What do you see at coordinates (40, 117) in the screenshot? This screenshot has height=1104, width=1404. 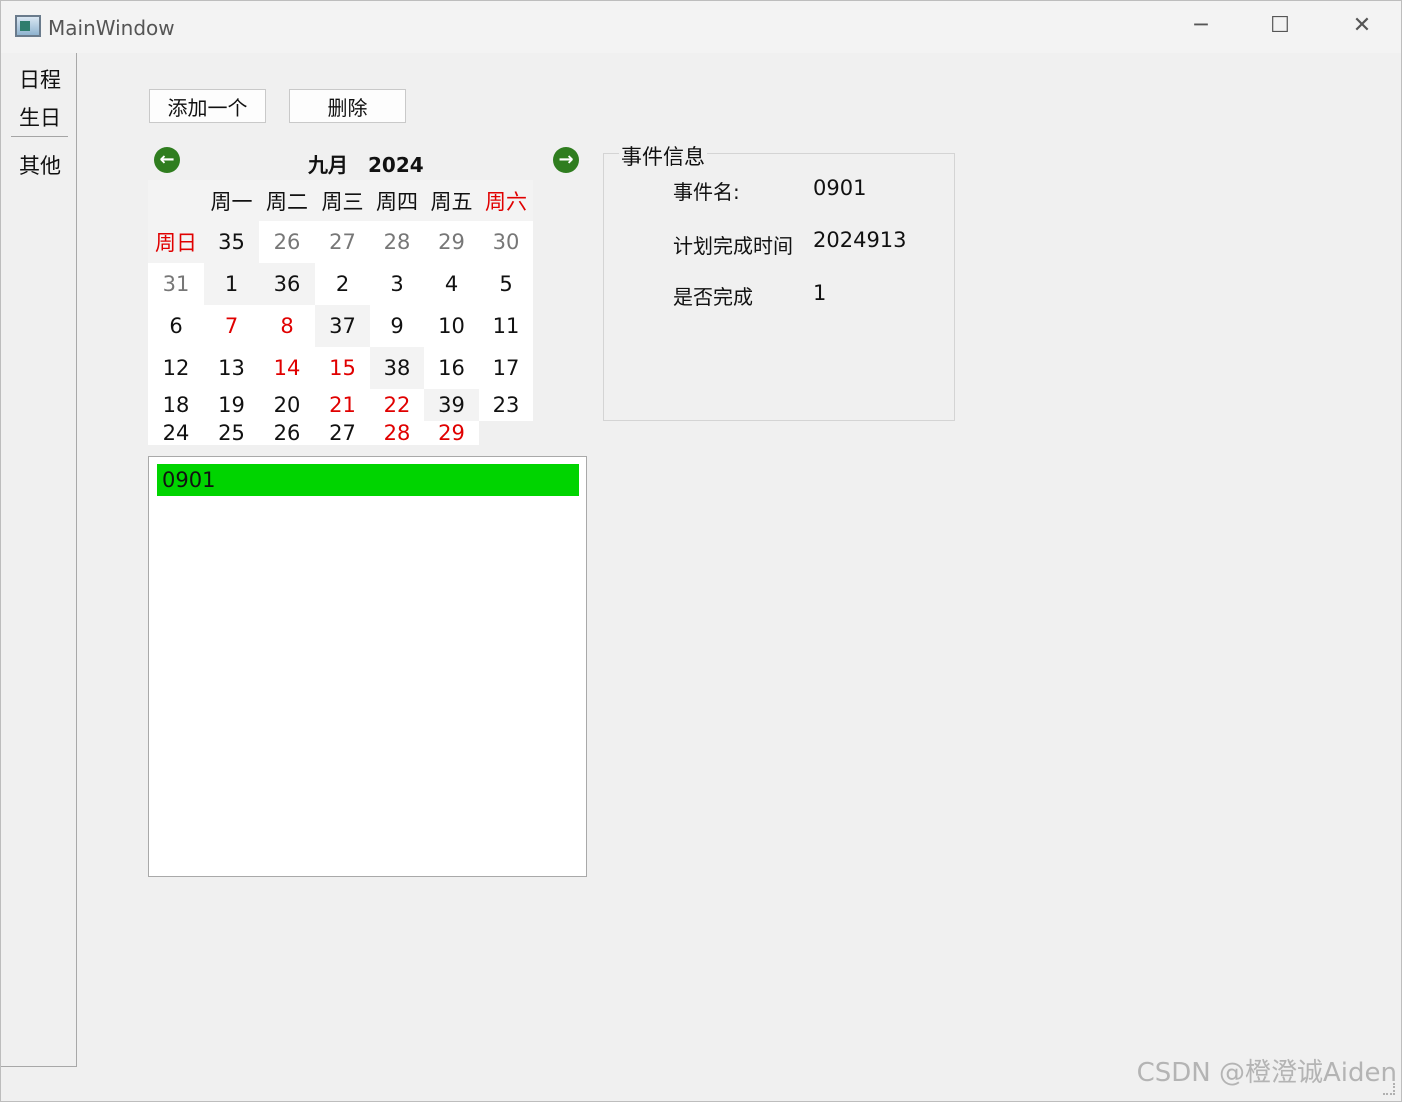 I see `sidebar-item-birthday: 生日` at bounding box center [40, 117].